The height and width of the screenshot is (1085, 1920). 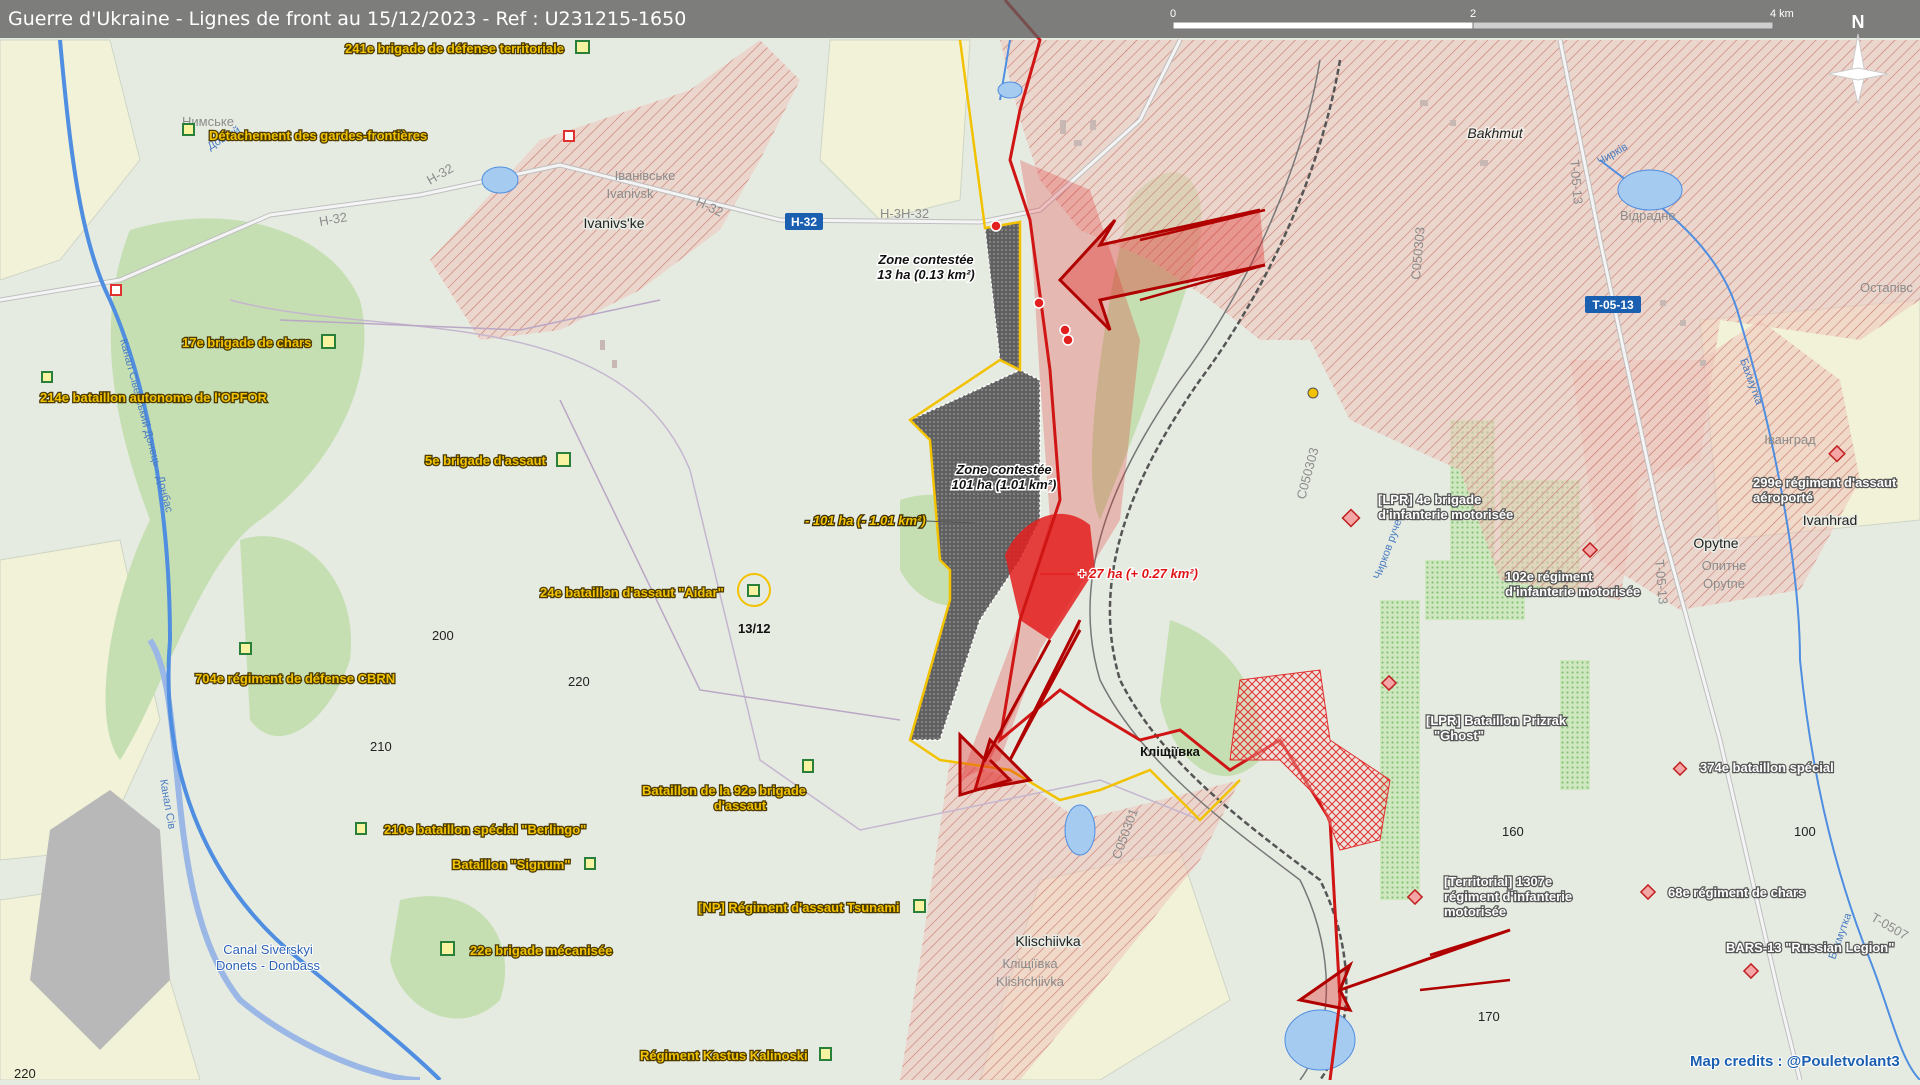 I want to click on road-label-h32: H-3H-32, so click(x=904, y=213).